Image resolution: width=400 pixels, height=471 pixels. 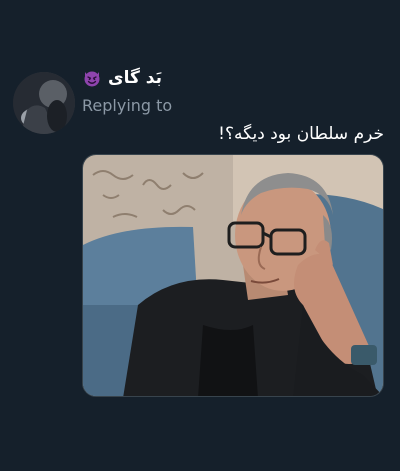 I want to click on avatar-photo, so click(x=44, y=103).